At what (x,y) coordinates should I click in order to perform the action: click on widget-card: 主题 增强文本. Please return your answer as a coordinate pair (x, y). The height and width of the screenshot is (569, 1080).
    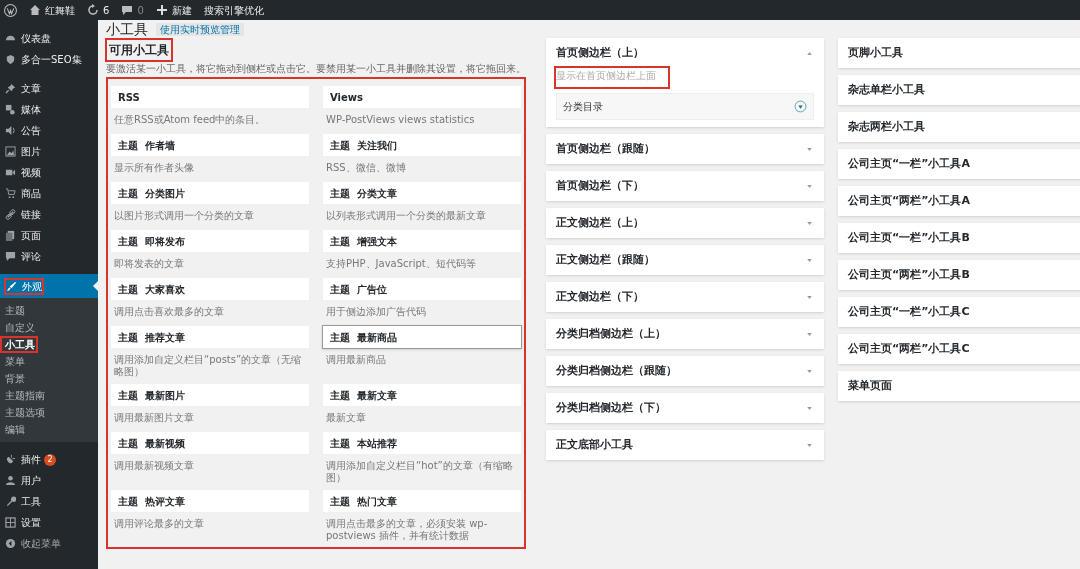
    Looking at the image, I should click on (422, 241).